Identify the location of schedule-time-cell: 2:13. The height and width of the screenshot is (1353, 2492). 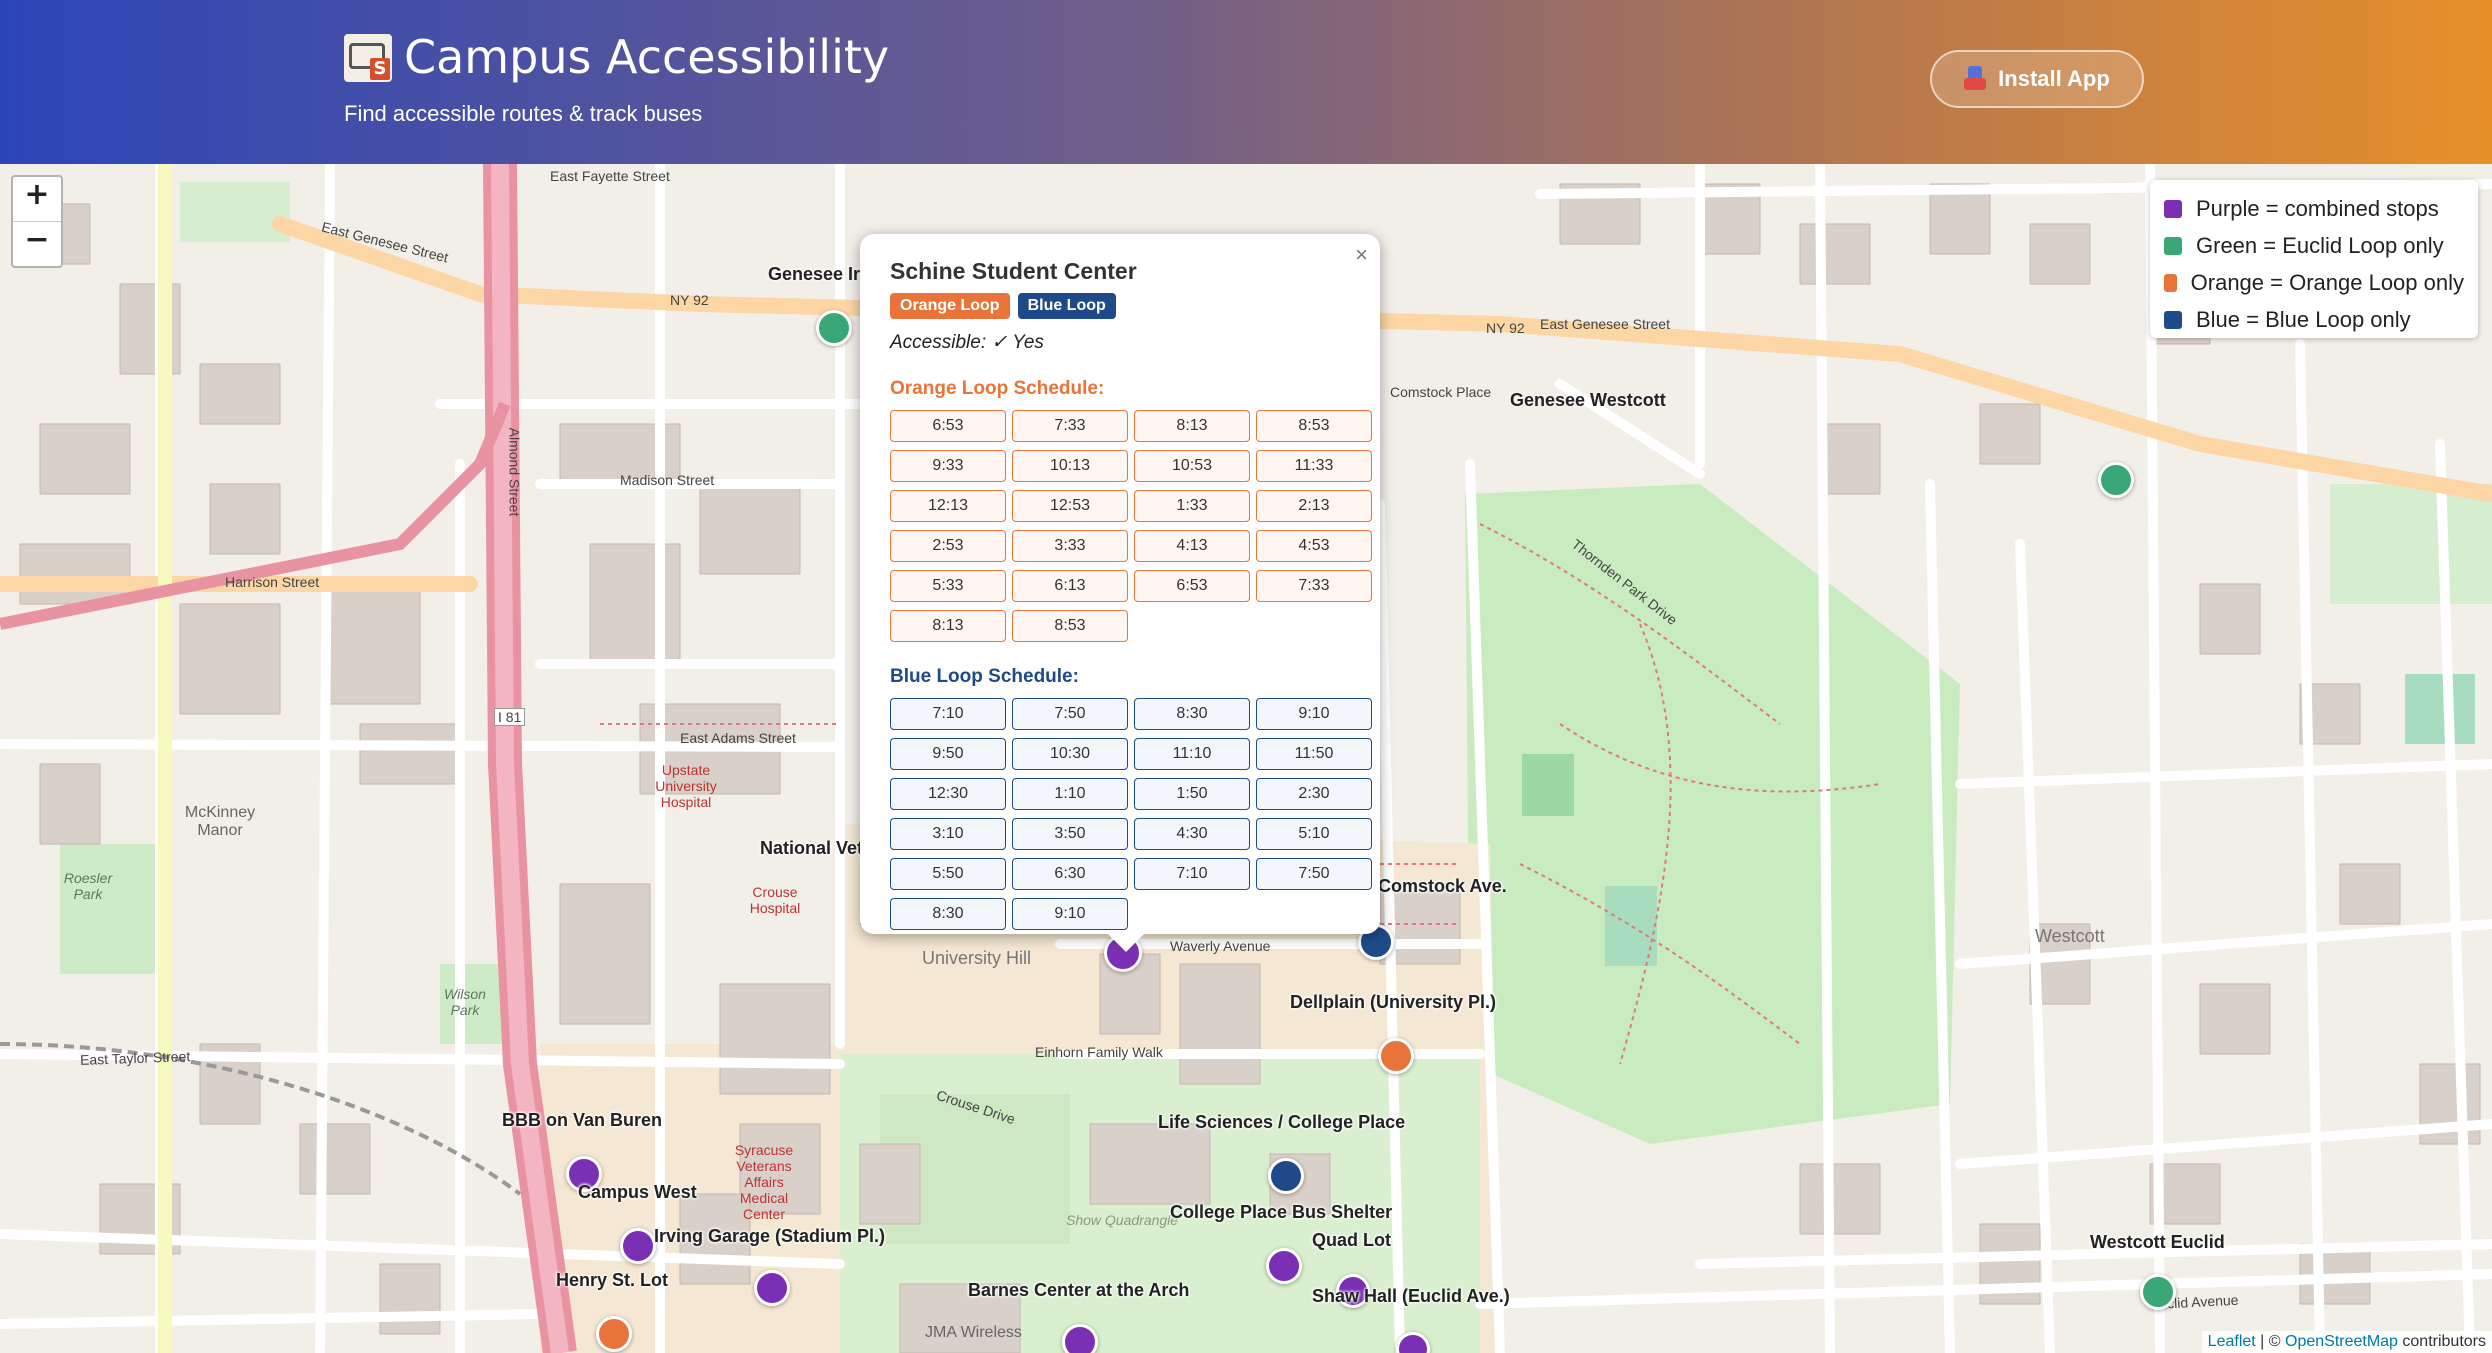
(1314, 506).